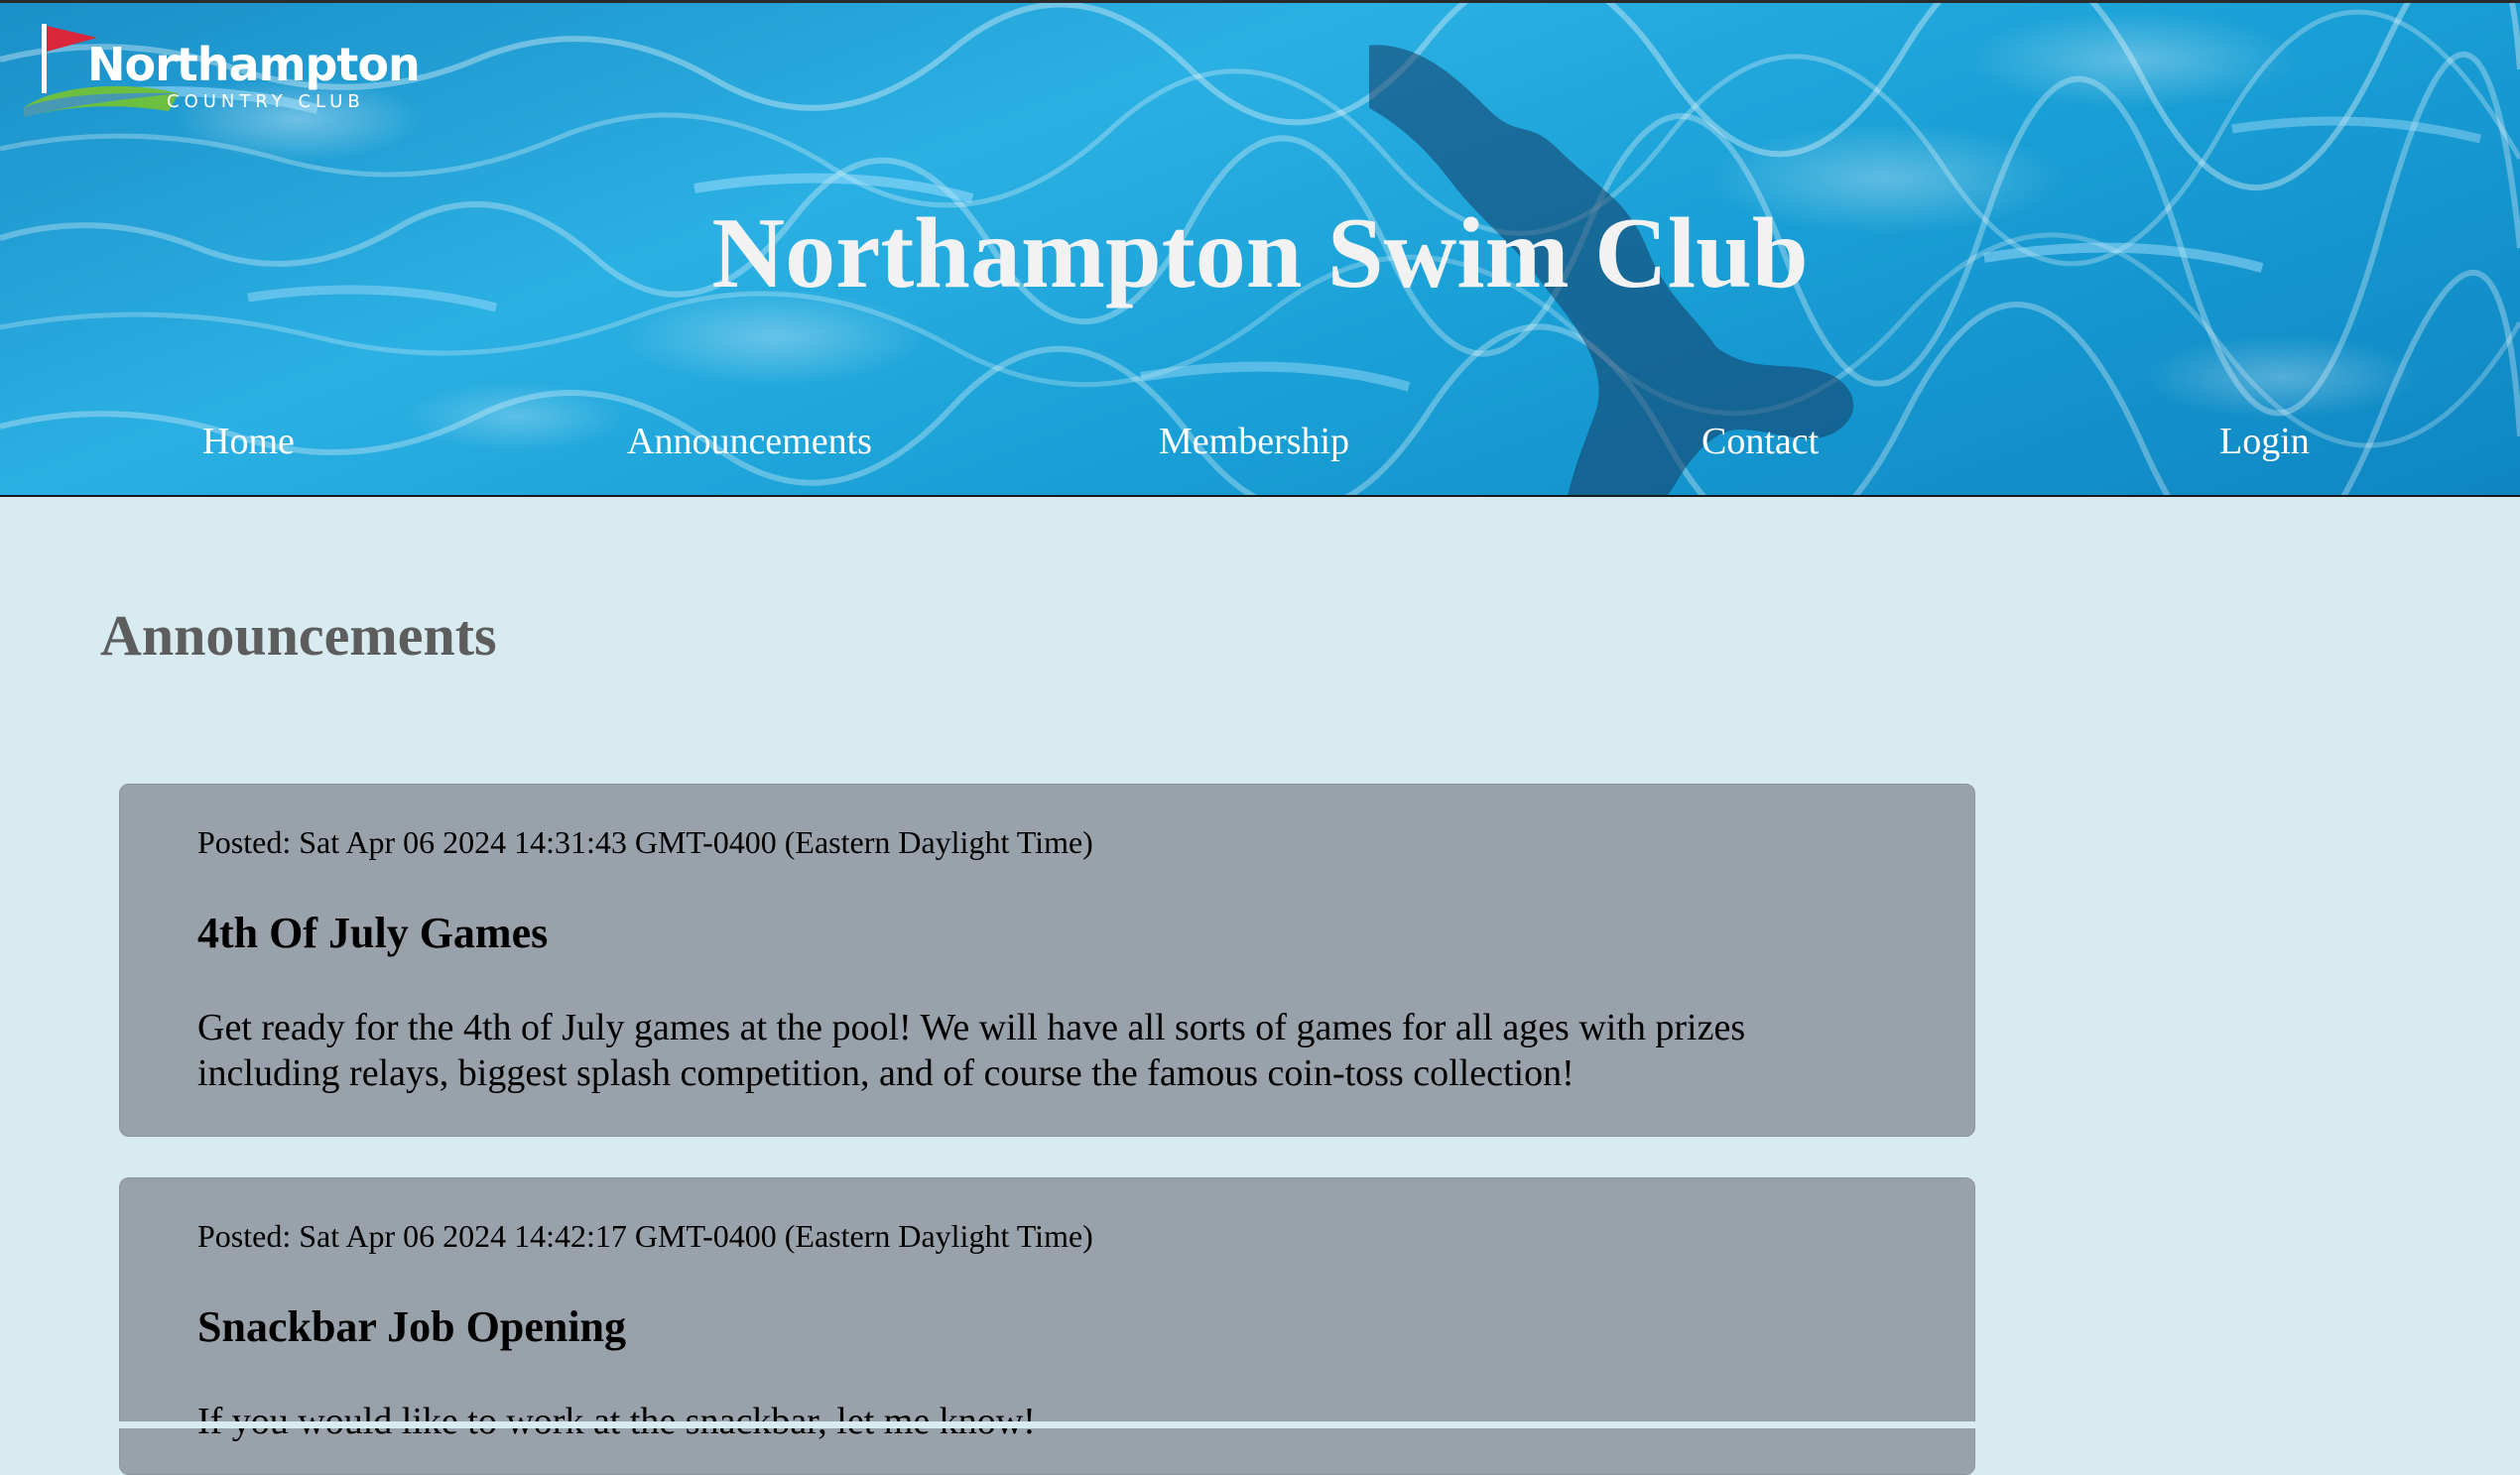  I want to click on nav-contact-link: Contact, so click(1760, 441).